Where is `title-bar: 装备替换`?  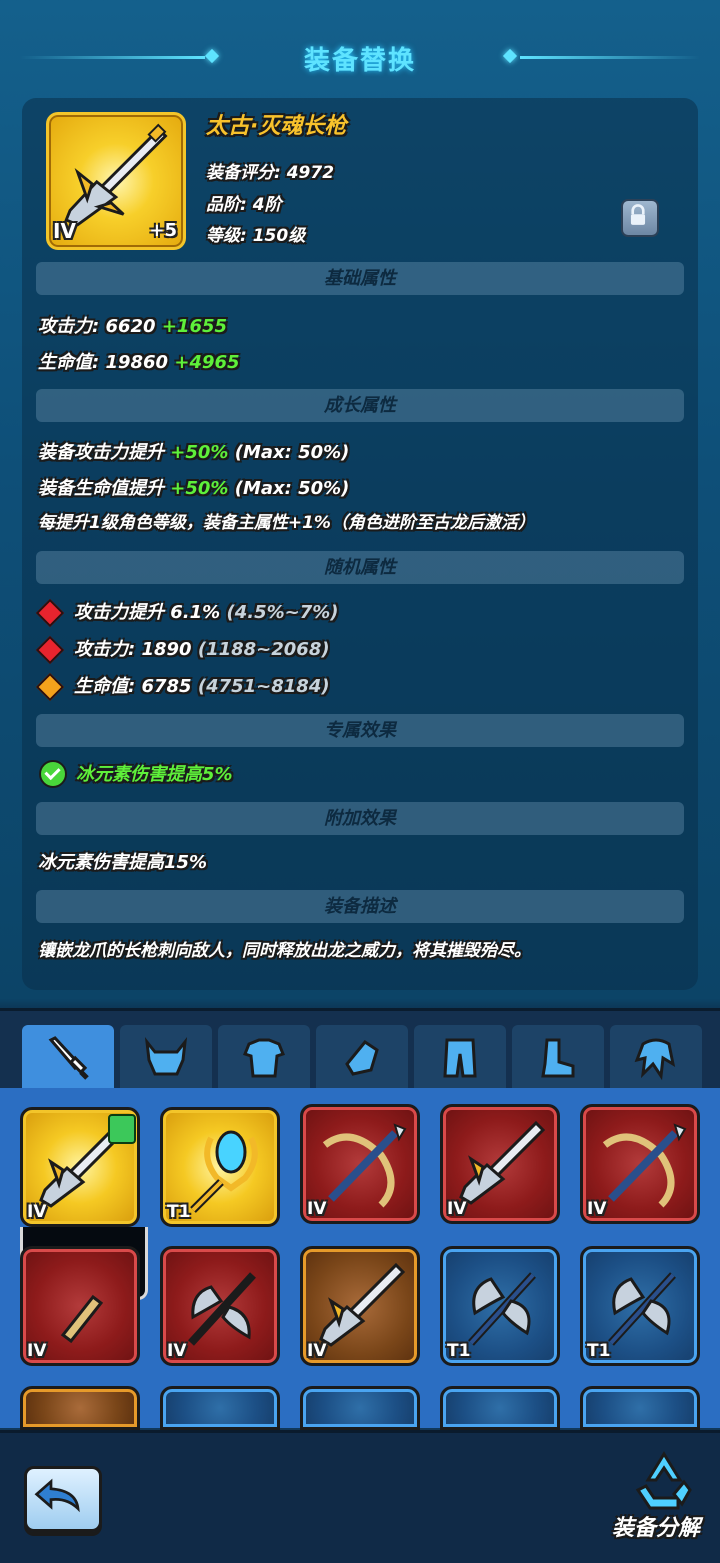
title-bar: 装备替换 is located at coordinates (360, 58).